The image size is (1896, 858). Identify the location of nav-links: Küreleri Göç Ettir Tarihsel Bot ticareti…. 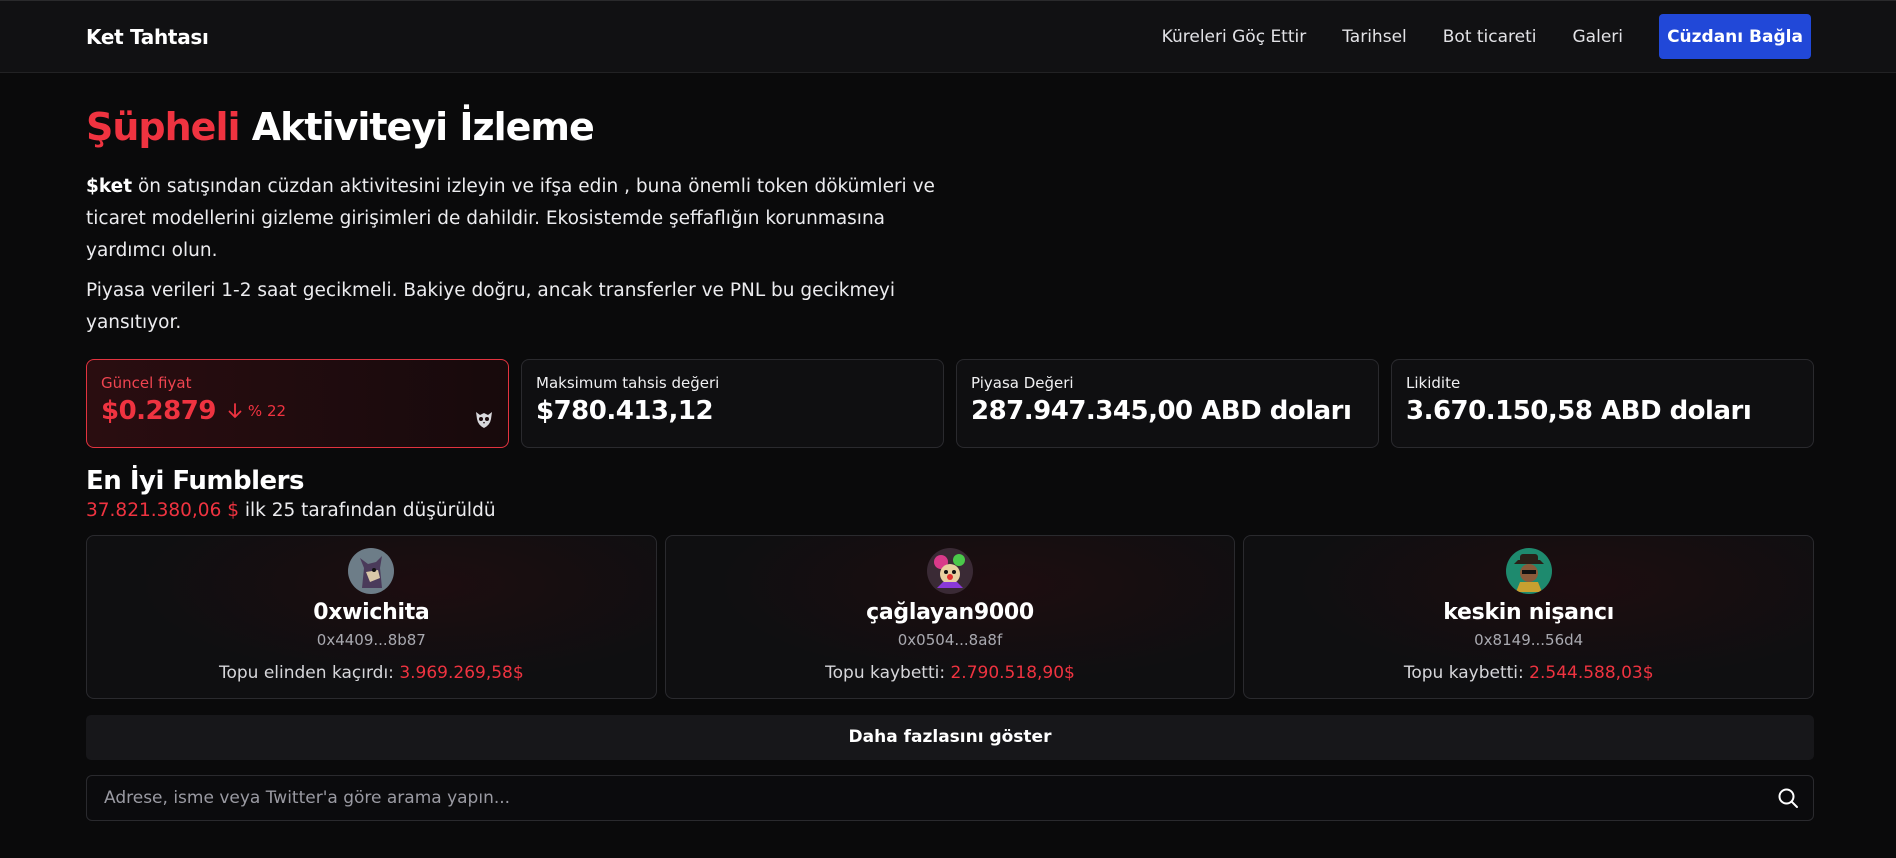
(1486, 36).